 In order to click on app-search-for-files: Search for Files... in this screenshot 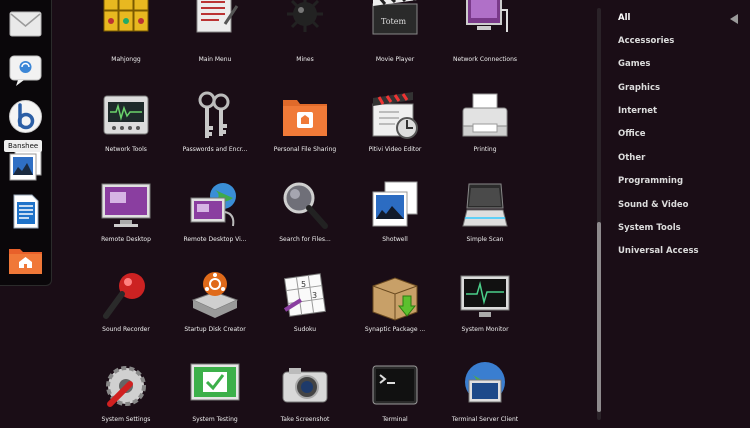, I will do `click(305, 220)`.